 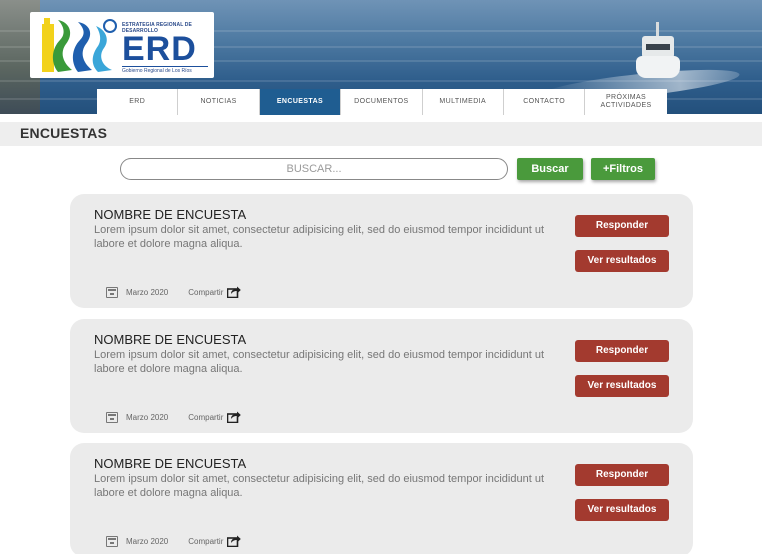 What do you see at coordinates (623, 169) in the screenshot?
I see `filters-button: +Filtros` at bounding box center [623, 169].